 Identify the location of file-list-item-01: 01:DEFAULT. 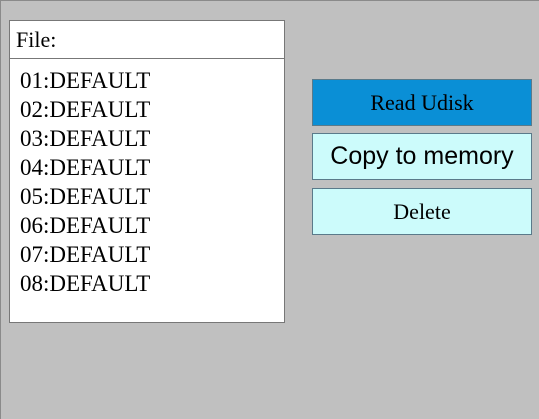
(152, 80).